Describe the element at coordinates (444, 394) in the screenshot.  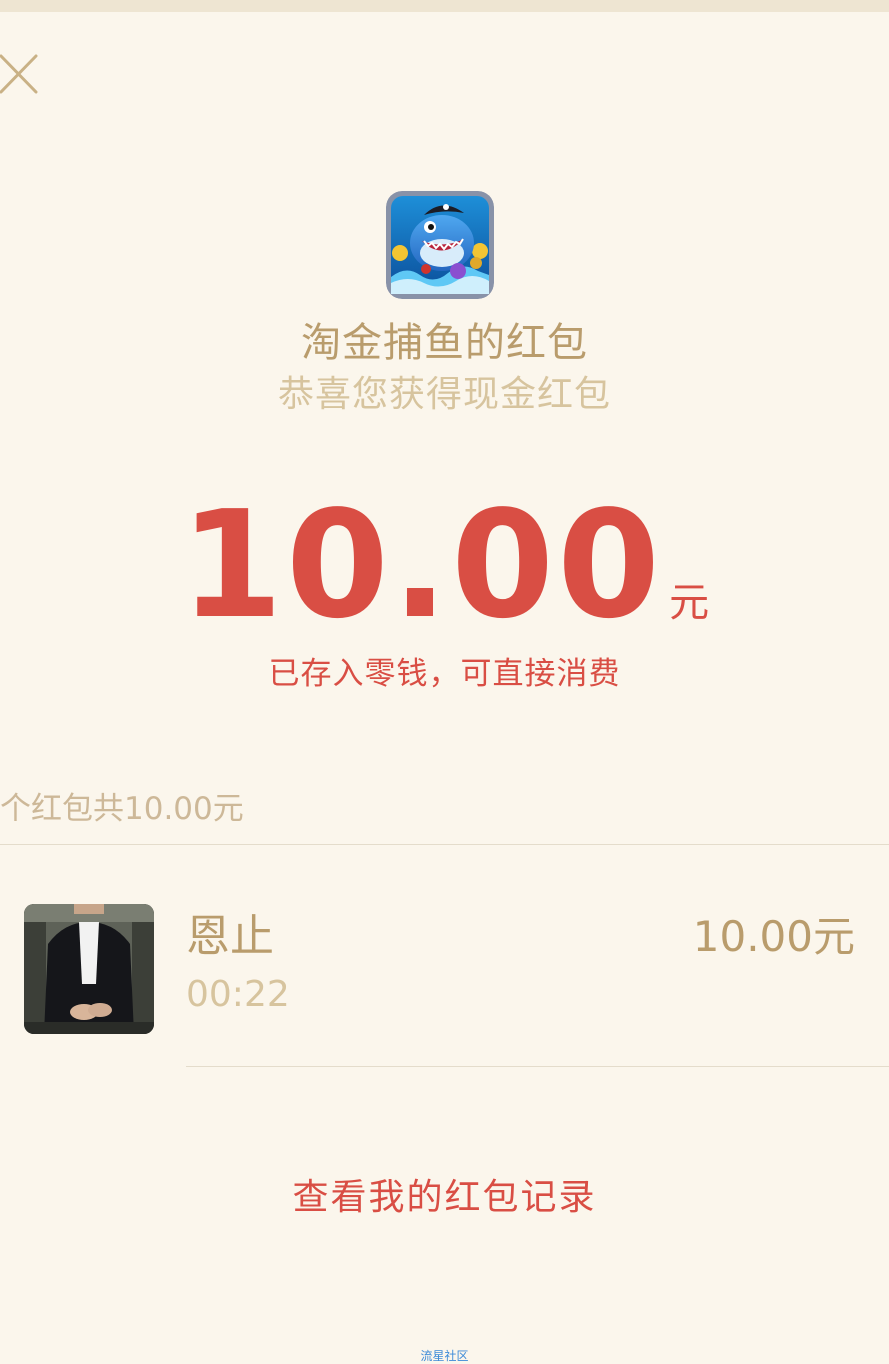
I see `red-packet-subtitle: 恭喜您获得现金红包` at that location.